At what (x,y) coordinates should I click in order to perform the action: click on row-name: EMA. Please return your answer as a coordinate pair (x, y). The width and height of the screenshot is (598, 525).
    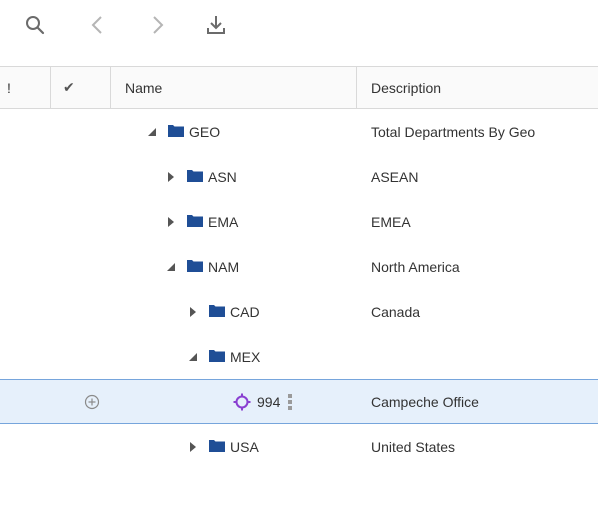
    Looking at the image, I should click on (223, 221).